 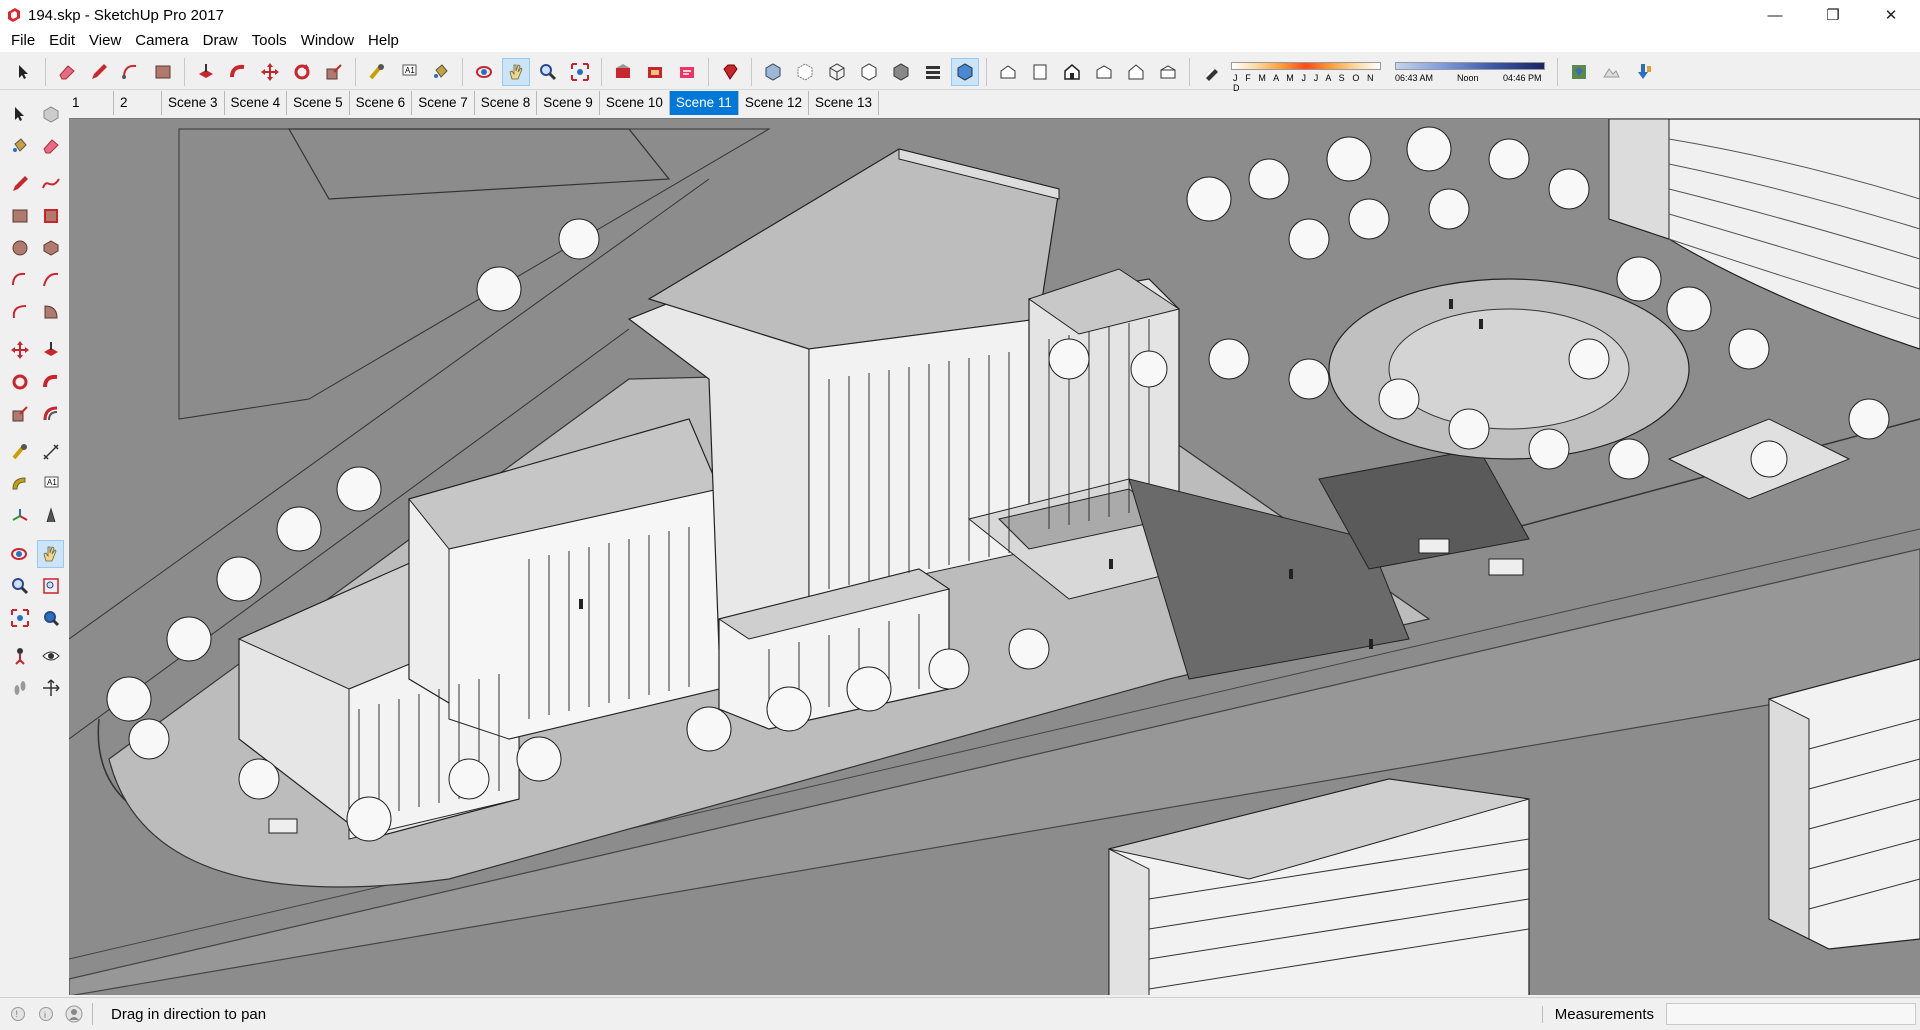 What do you see at coordinates (50, 216) in the screenshot?
I see `rotated-rectangle-button` at bounding box center [50, 216].